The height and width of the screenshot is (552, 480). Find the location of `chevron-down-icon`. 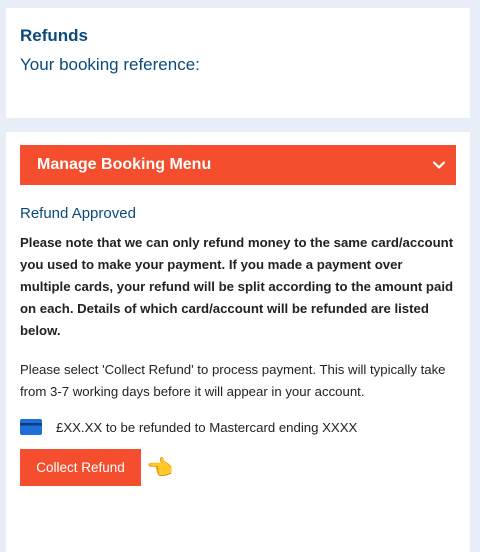

chevron-down-icon is located at coordinates (439, 165).